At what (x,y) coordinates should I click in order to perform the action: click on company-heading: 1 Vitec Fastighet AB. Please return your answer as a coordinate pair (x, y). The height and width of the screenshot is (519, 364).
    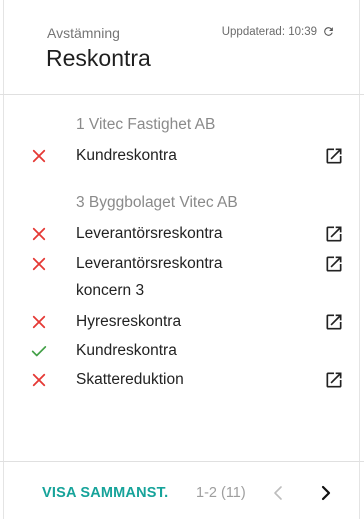
    Looking at the image, I should click on (146, 124).